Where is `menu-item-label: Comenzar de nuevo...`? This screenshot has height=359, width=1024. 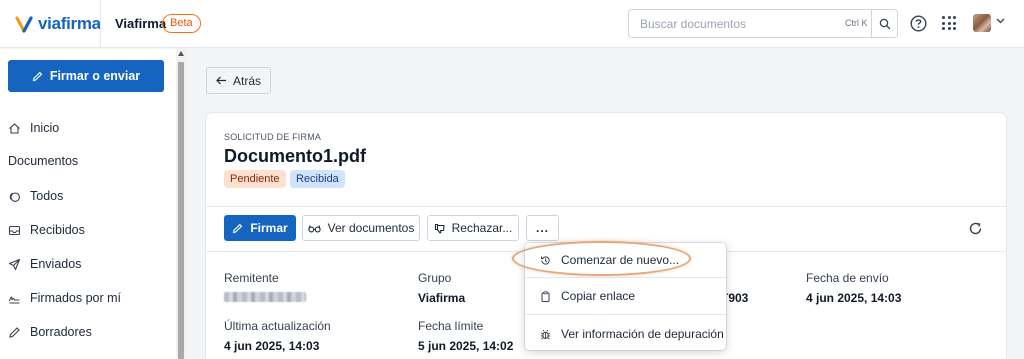 menu-item-label: Comenzar de nuevo... is located at coordinates (620, 260).